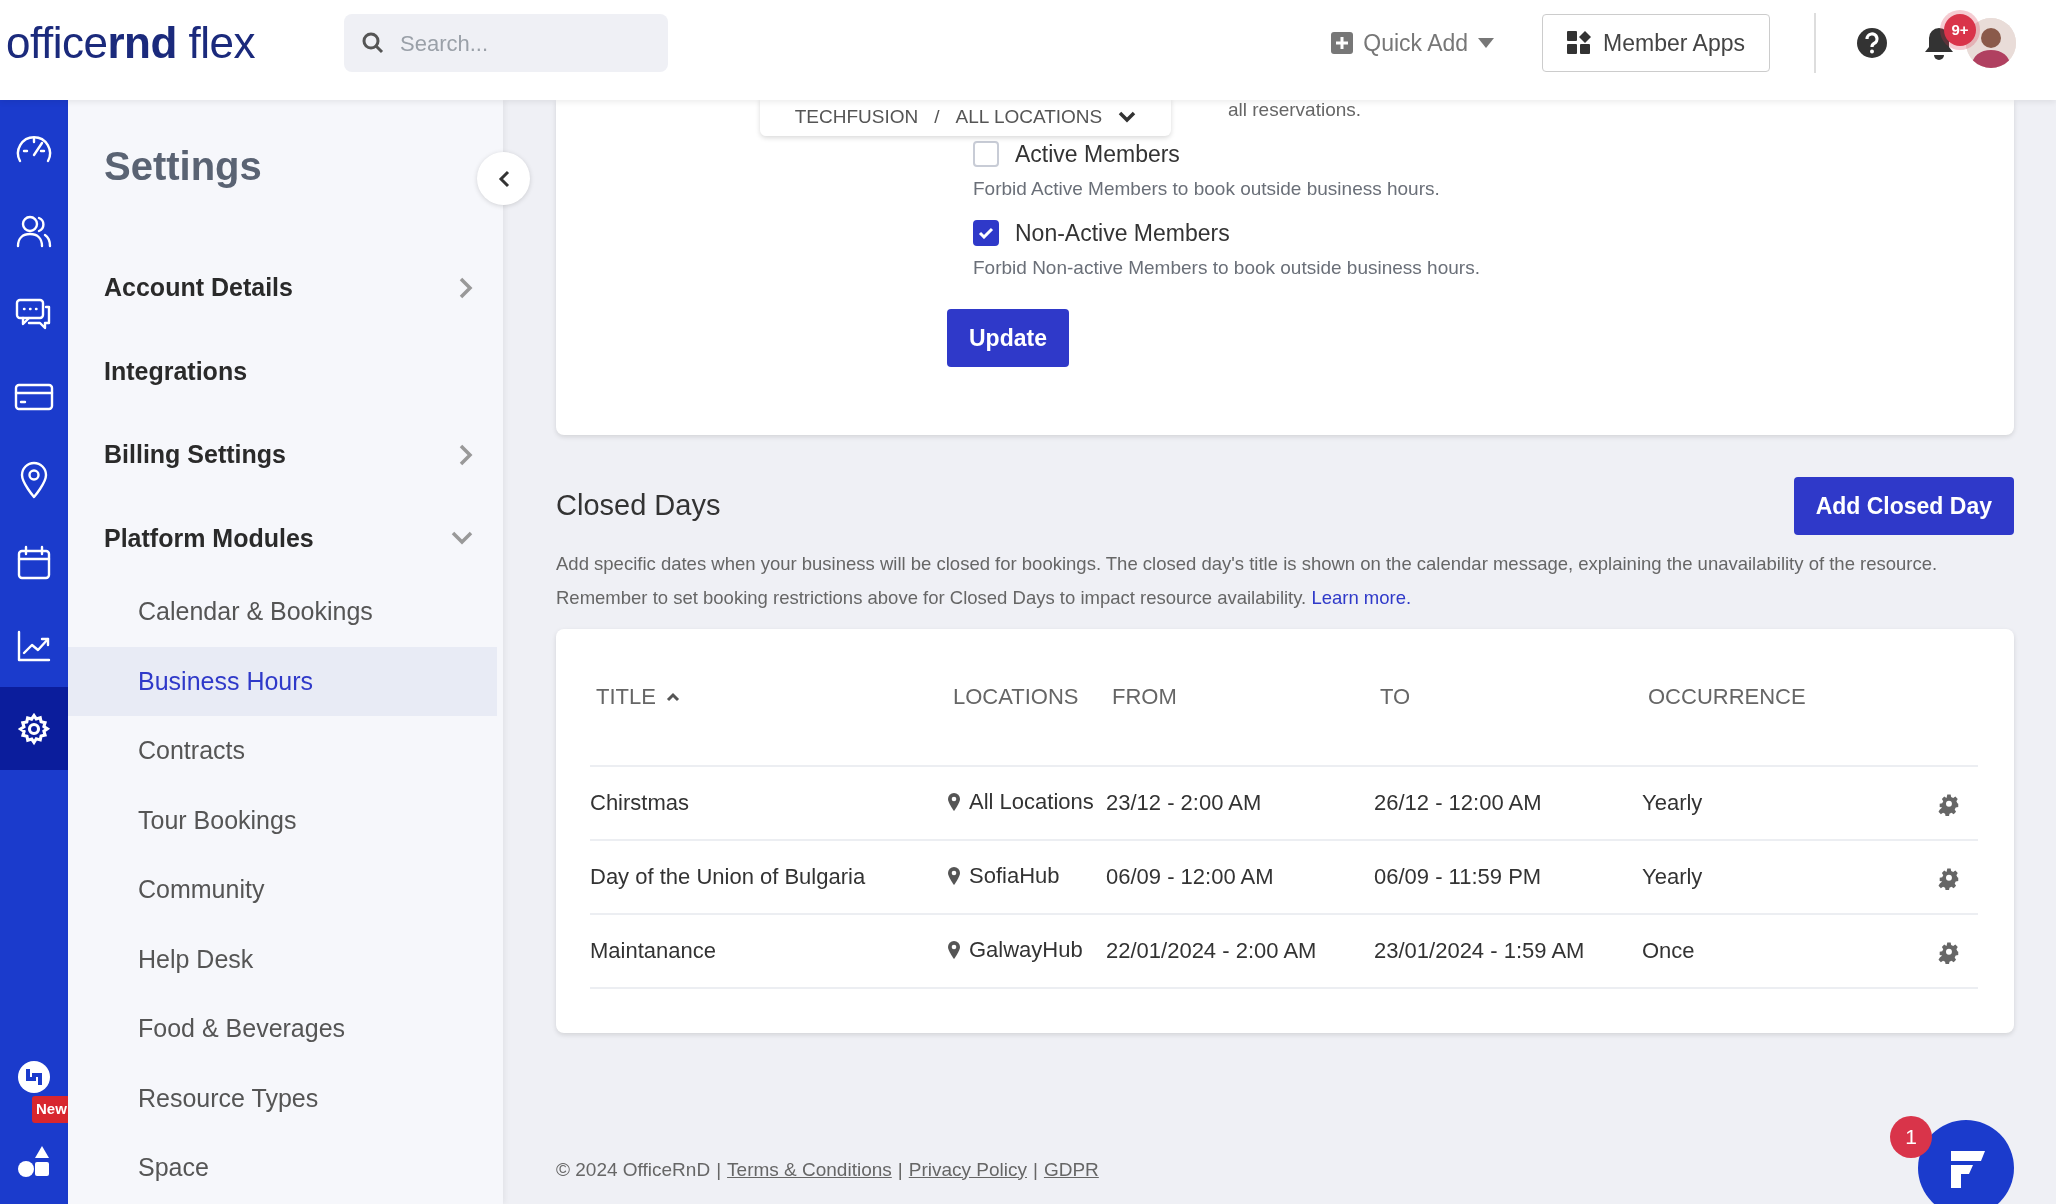 This screenshot has width=2056, height=1204. Describe the element at coordinates (1008, 337) in the screenshot. I see `update-button: Update` at that location.